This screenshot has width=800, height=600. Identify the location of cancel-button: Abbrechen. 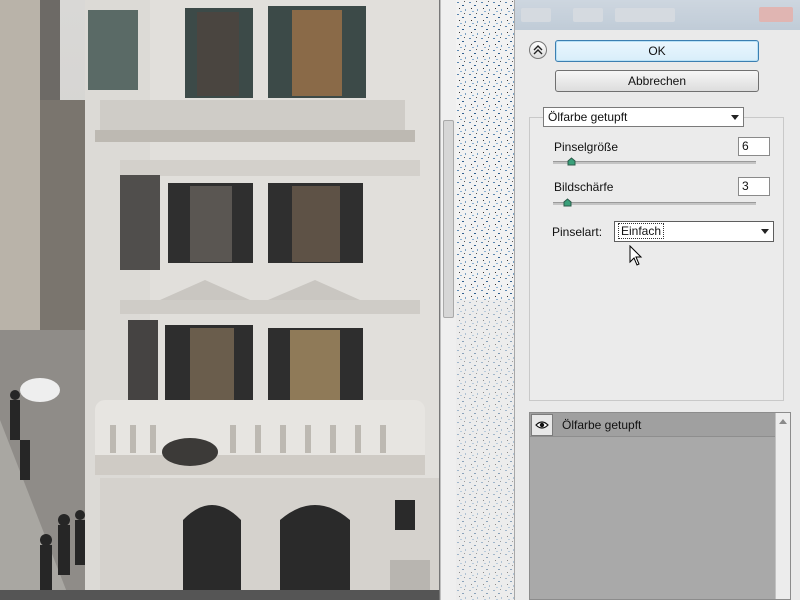
(657, 81).